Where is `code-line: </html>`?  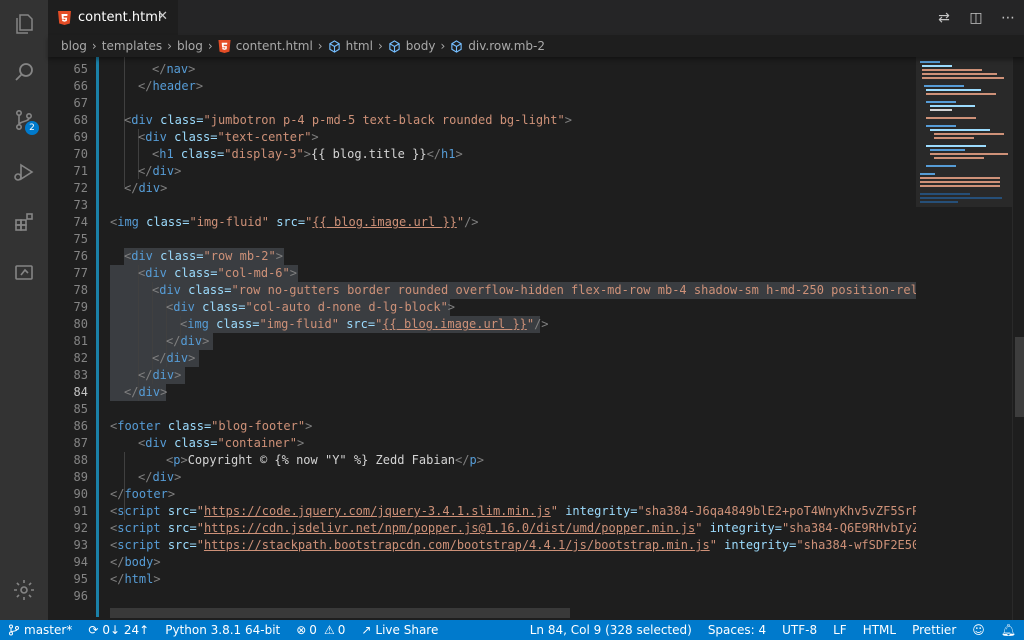 code-line: </html> is located at coordinates (135, 579).